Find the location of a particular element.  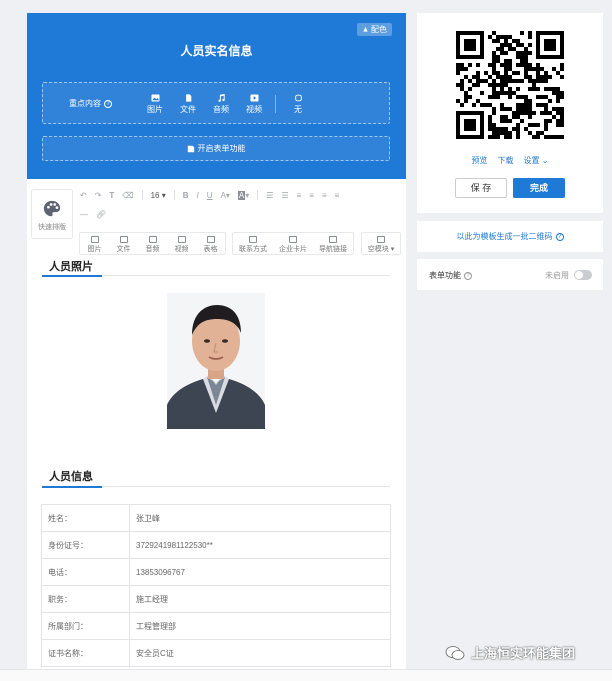

page-title: 人员实名信息 is located at coordinates (216, 50).